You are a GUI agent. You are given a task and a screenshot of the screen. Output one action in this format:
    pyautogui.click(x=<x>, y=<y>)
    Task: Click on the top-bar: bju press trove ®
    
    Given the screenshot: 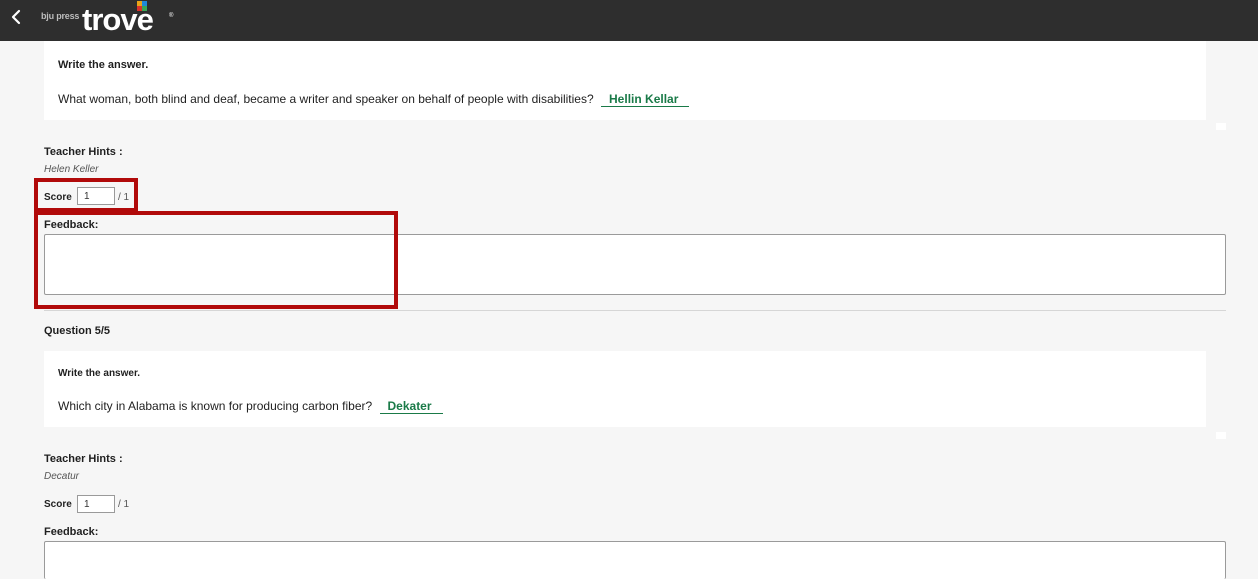 What is the action you would take?
    pyautogui.click(x=629, y=20)
    